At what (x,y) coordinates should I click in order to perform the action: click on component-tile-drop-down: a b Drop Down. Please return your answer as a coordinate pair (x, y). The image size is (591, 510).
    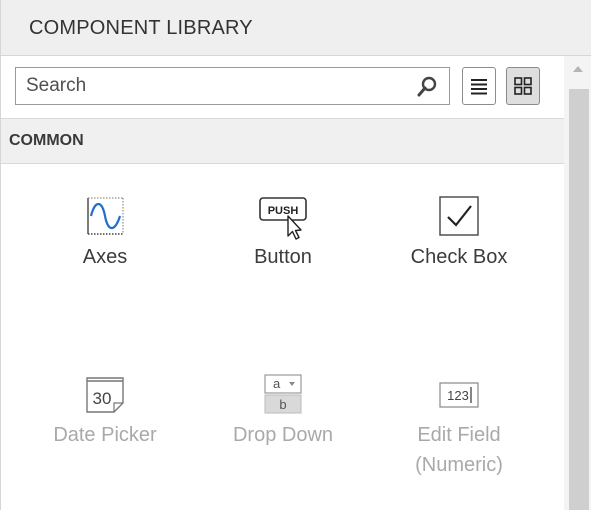
    Looking at the image, I should click on (283, 411).